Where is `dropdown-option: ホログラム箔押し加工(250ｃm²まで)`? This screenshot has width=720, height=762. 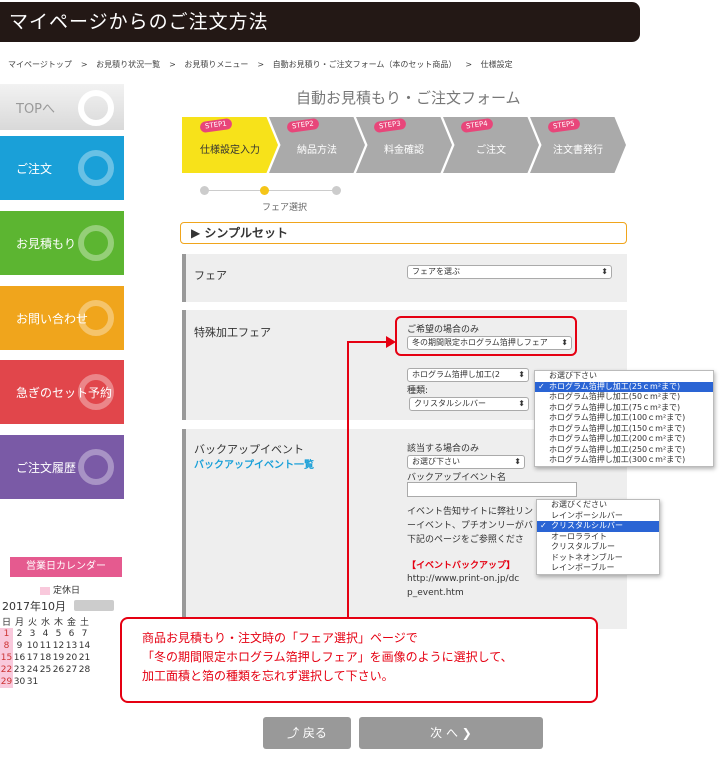 dropdown-option: ホログラム箔押し加工(250ｃm²まで) is located at coordinates (624, 450).